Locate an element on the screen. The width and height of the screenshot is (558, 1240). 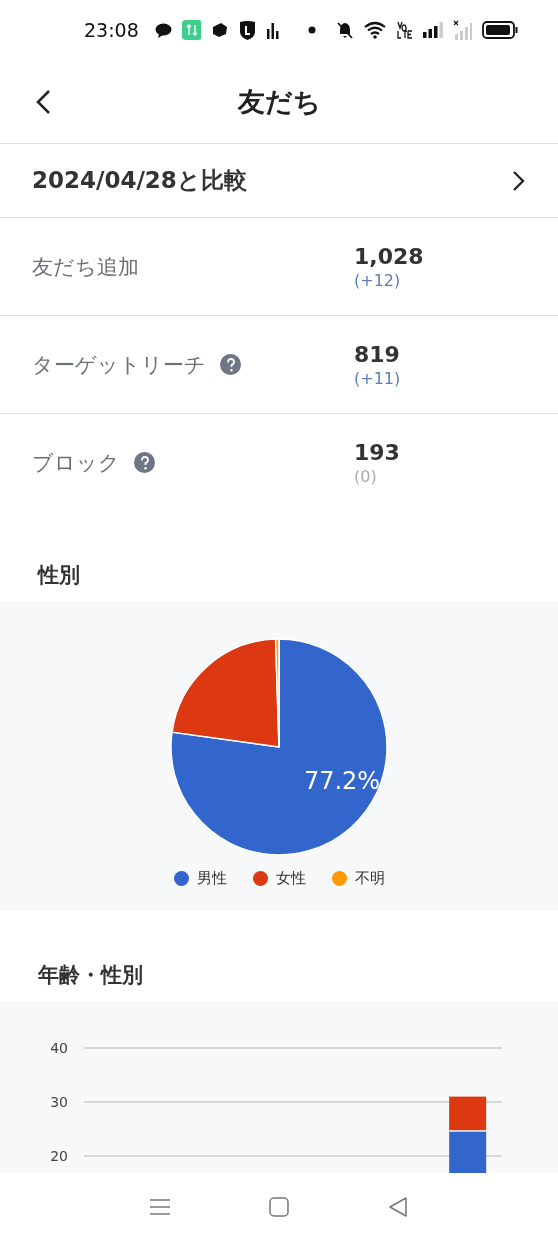
axis-tick-label: 20 is located at coordinates (59, 1156).